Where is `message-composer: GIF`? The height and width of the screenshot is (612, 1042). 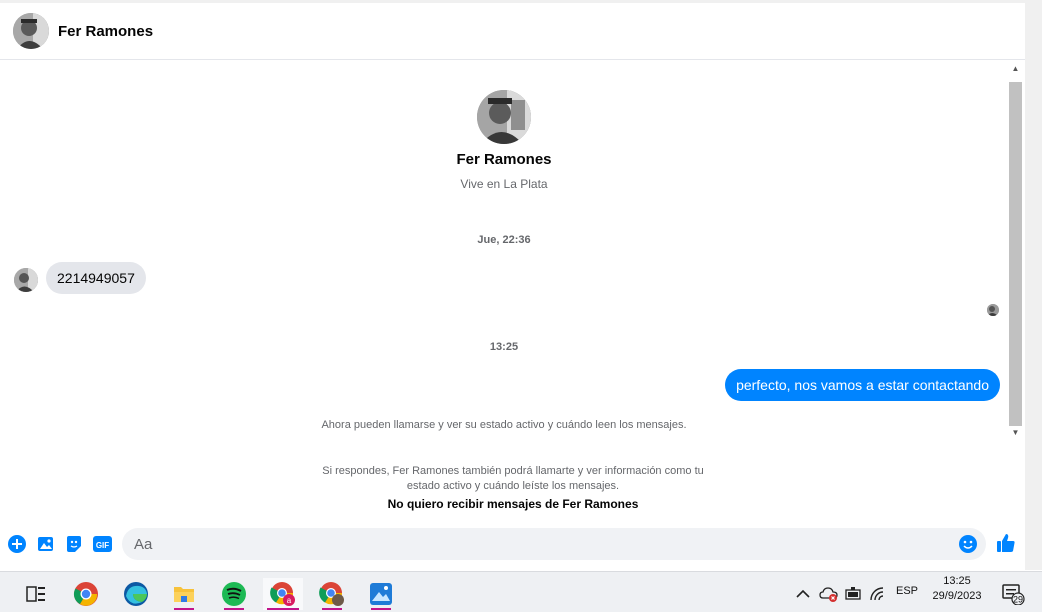 message-composer: GIF is located at coordinates (512, 544).